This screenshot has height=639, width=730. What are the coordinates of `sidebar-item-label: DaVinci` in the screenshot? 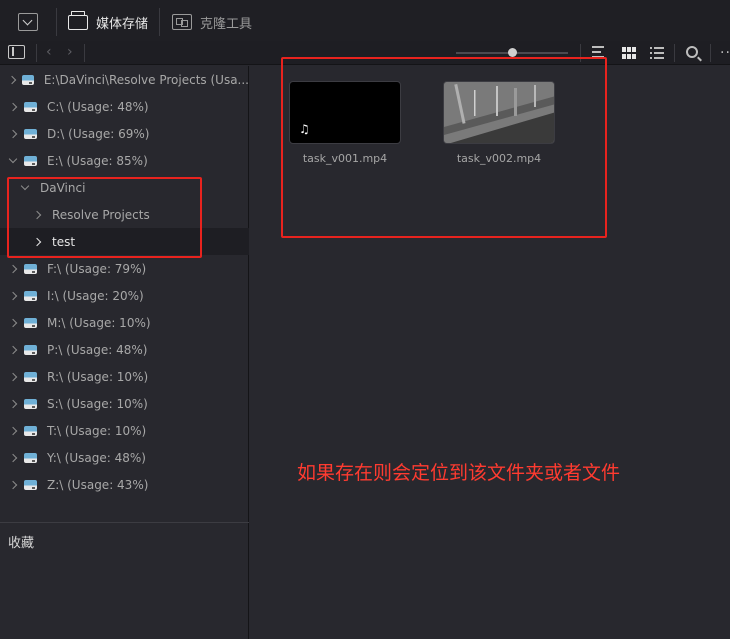 It's located at (63, 187).